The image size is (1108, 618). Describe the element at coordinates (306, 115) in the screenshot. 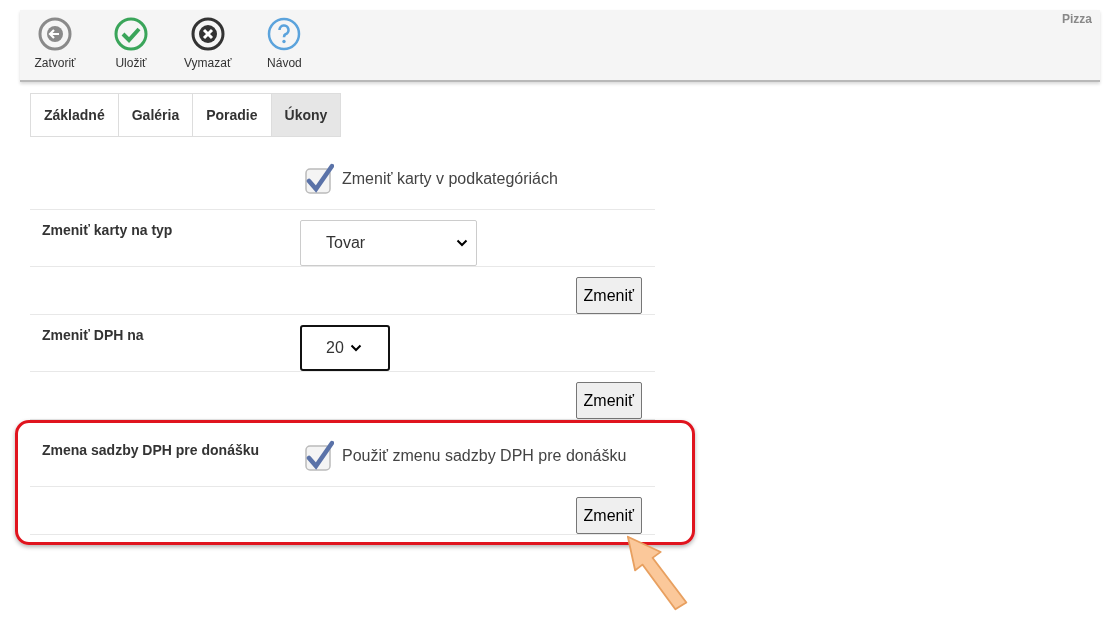

I see `tab: Úkony` at that location.